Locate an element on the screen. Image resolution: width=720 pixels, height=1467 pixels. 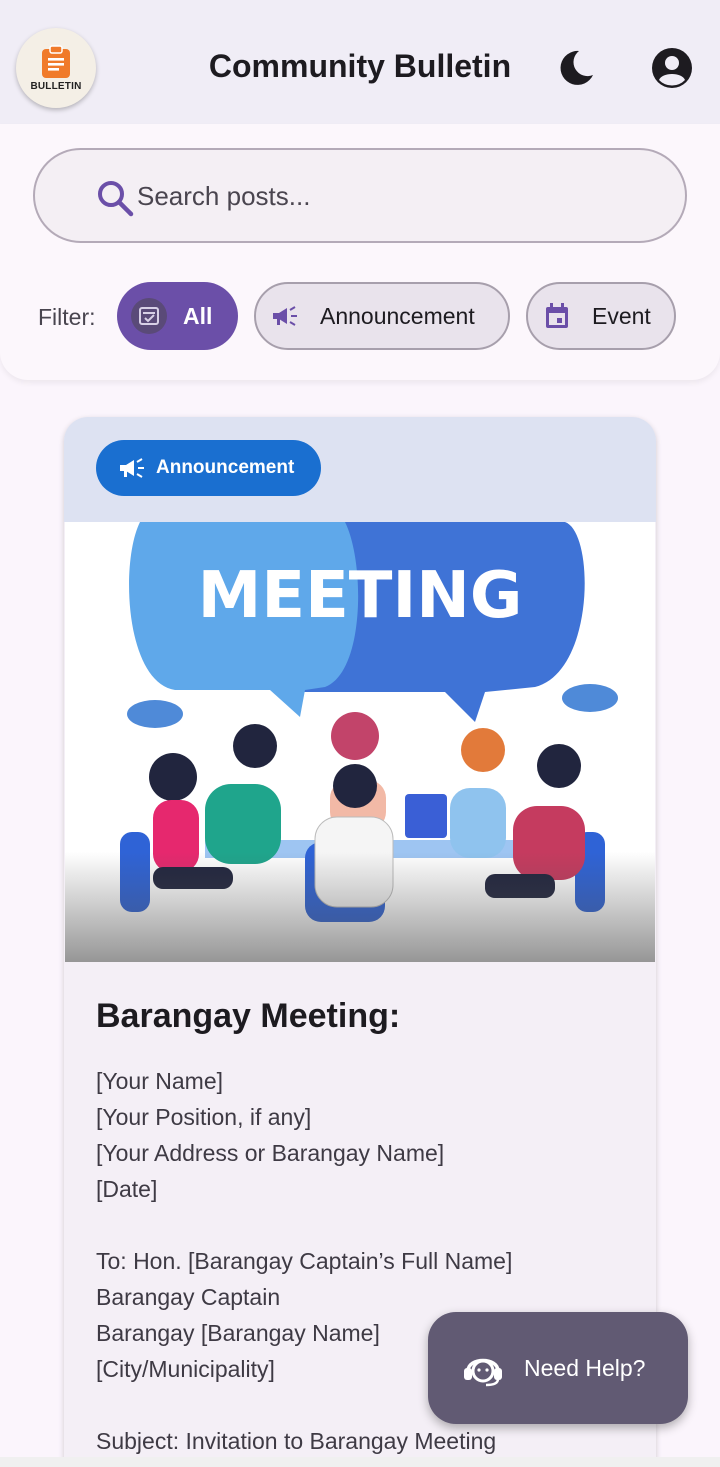
post-card-header: Announcement is located at coordinates (360, 469).